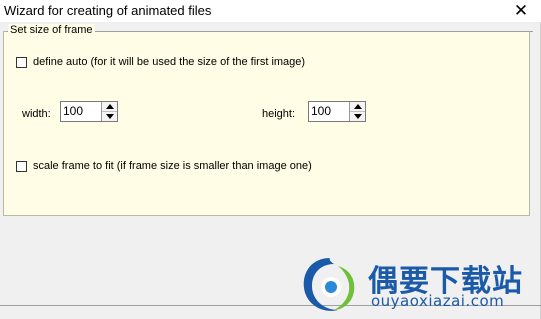 This screenshot has width=541, height=319. Describe the element at coordinates (21, 166) in the screenshot. I see `scale-fit-checkbox` at that location.